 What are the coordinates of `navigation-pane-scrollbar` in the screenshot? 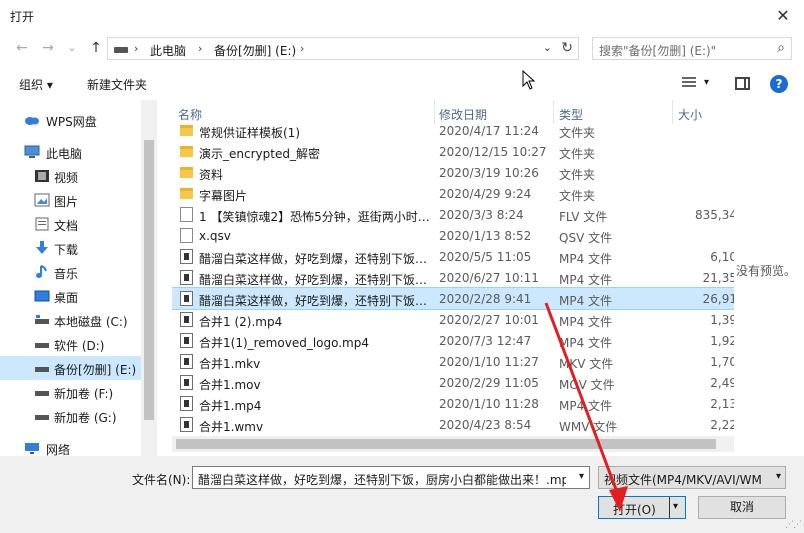 It's located at (149, 278).